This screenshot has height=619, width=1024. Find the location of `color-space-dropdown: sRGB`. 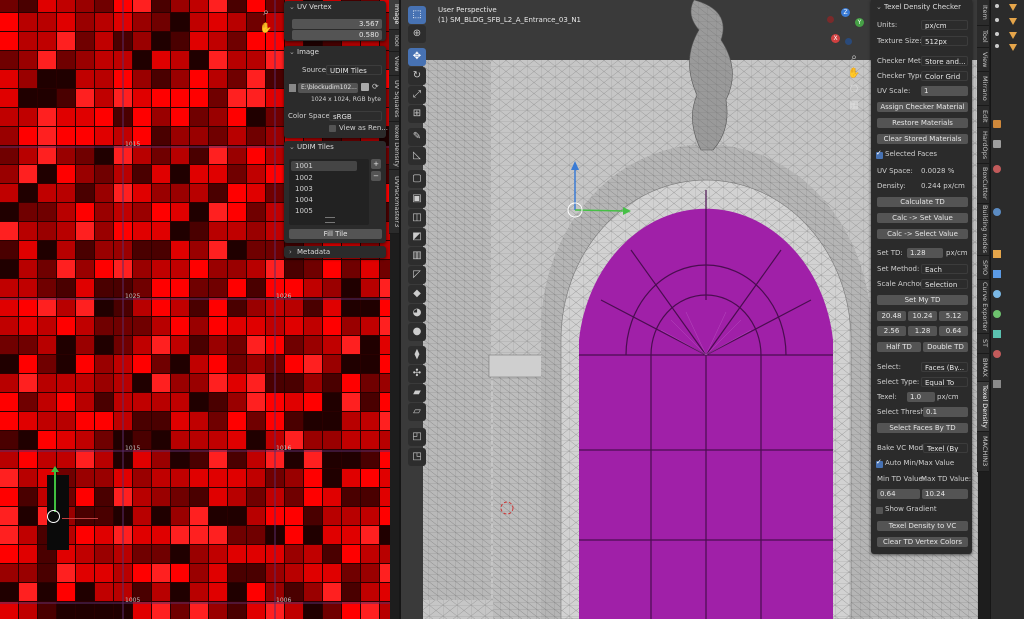

color-space-dropdown: sRGB is located at coordinates (355, 116).